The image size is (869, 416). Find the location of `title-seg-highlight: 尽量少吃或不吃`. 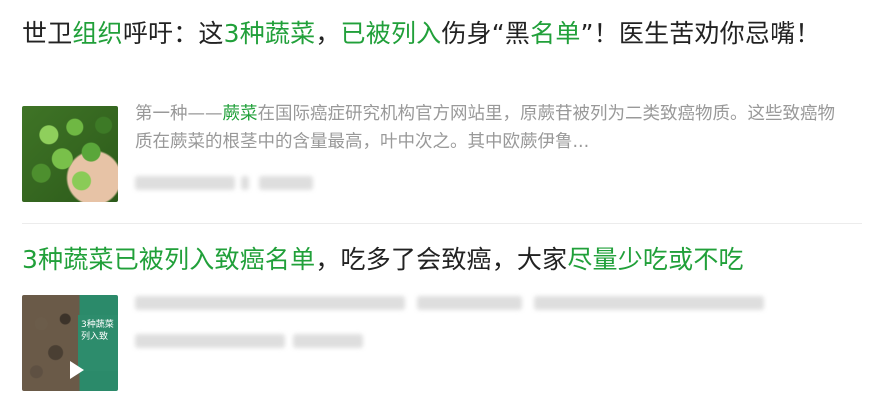

title-seg-highlight: 尽量少吃或不吃 is located at coordinates (655, 259).